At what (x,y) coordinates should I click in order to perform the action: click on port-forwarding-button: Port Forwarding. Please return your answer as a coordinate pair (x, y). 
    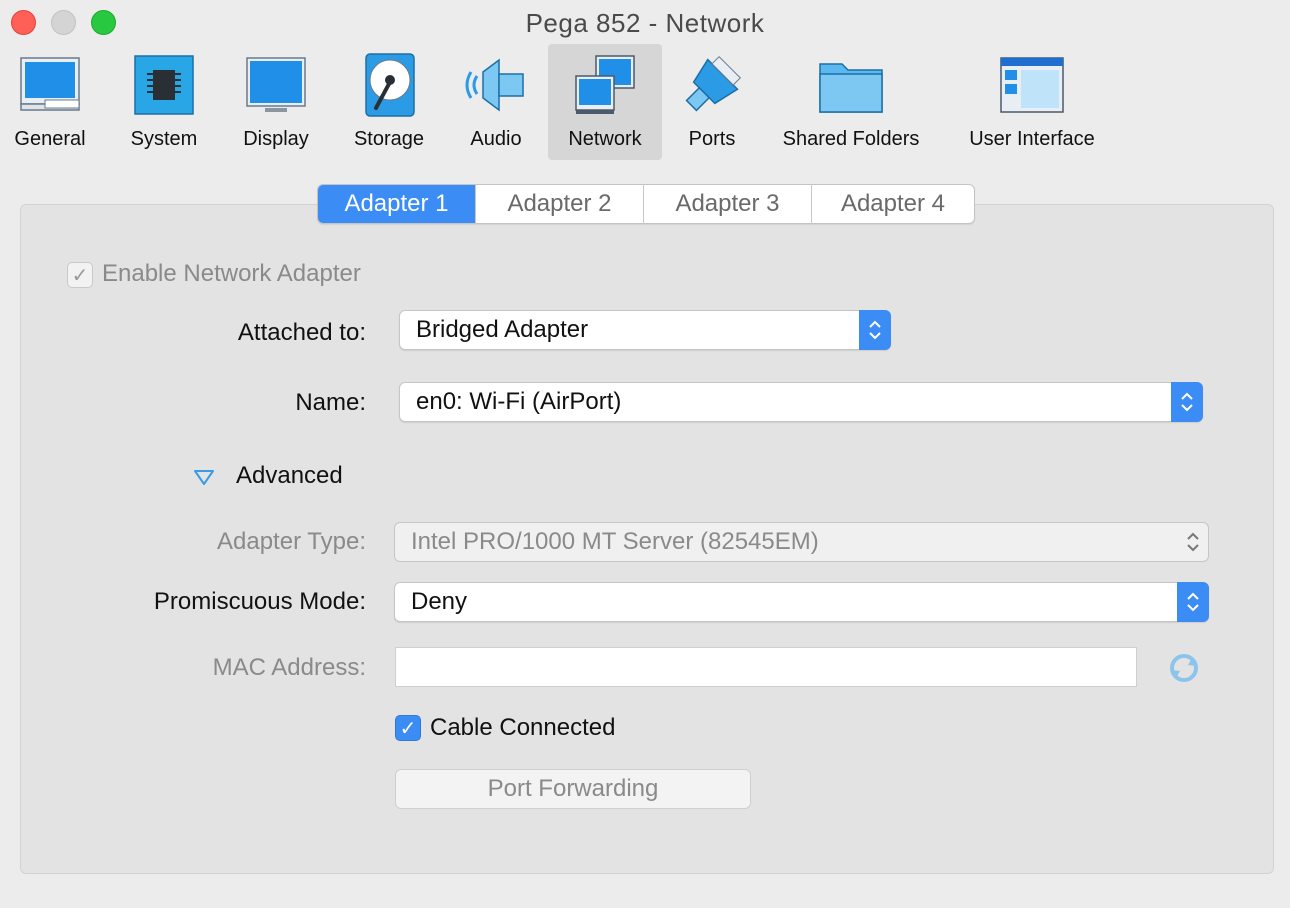
    Looking at the image, I should click on (573, 789).